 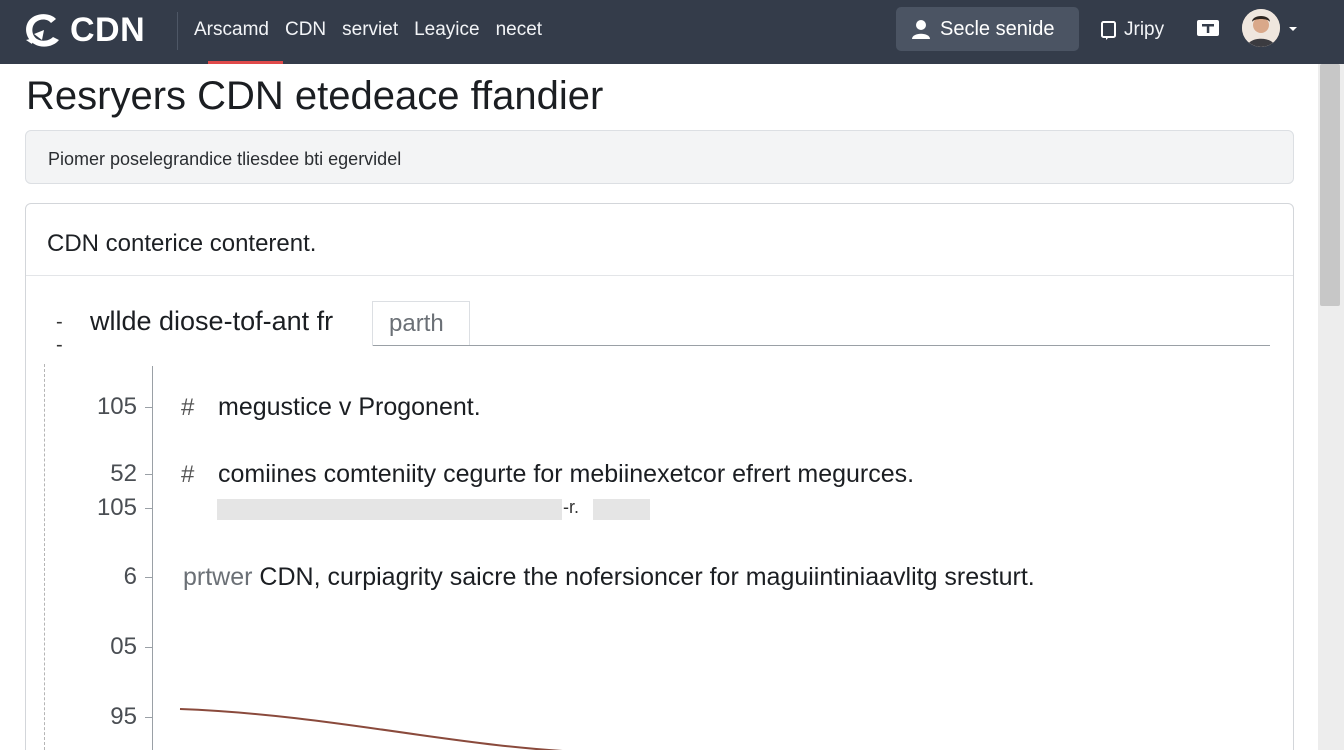 I want to click on logo-text: CDN, so click(x=108, y=29).